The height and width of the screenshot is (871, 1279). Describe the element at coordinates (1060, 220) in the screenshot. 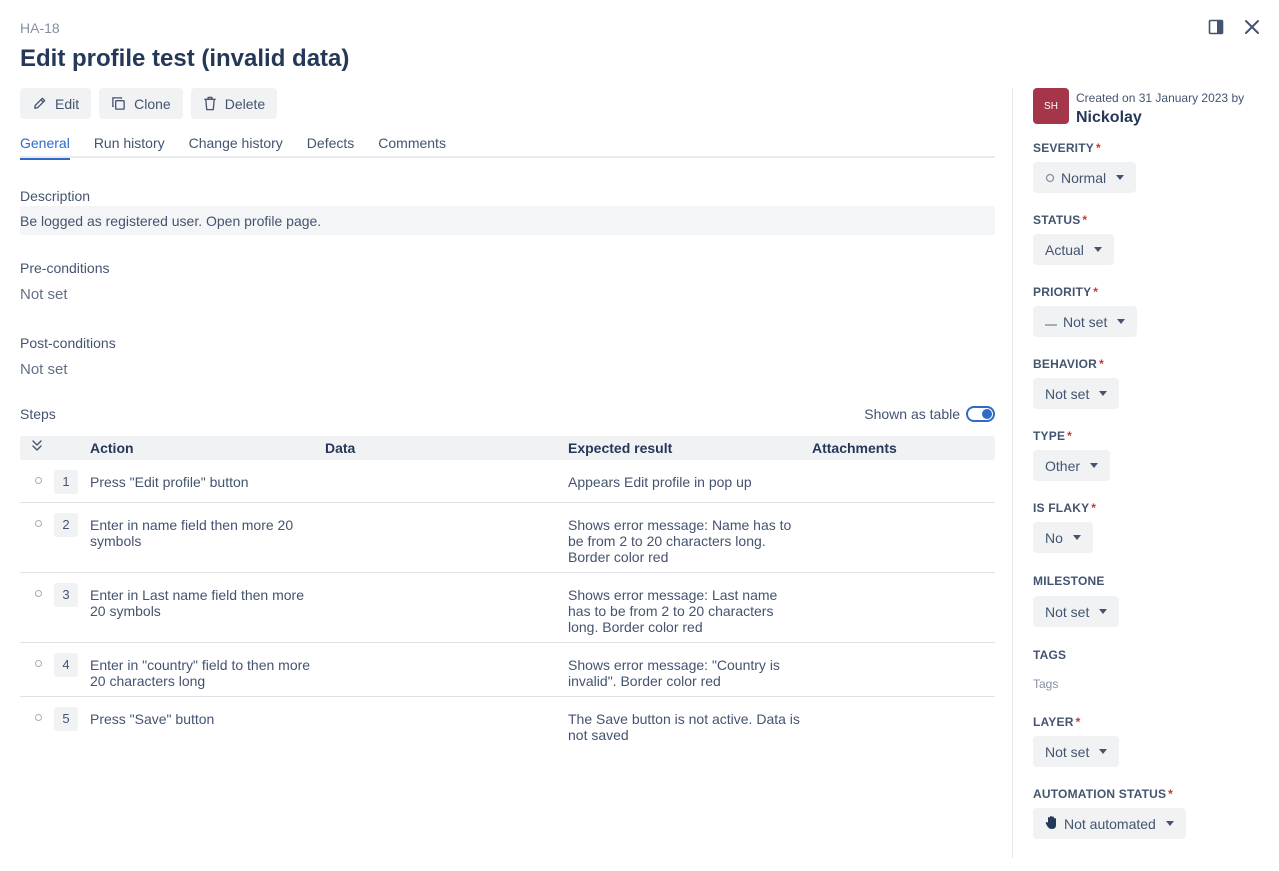

I see `status-label: STATUS *` at that location.